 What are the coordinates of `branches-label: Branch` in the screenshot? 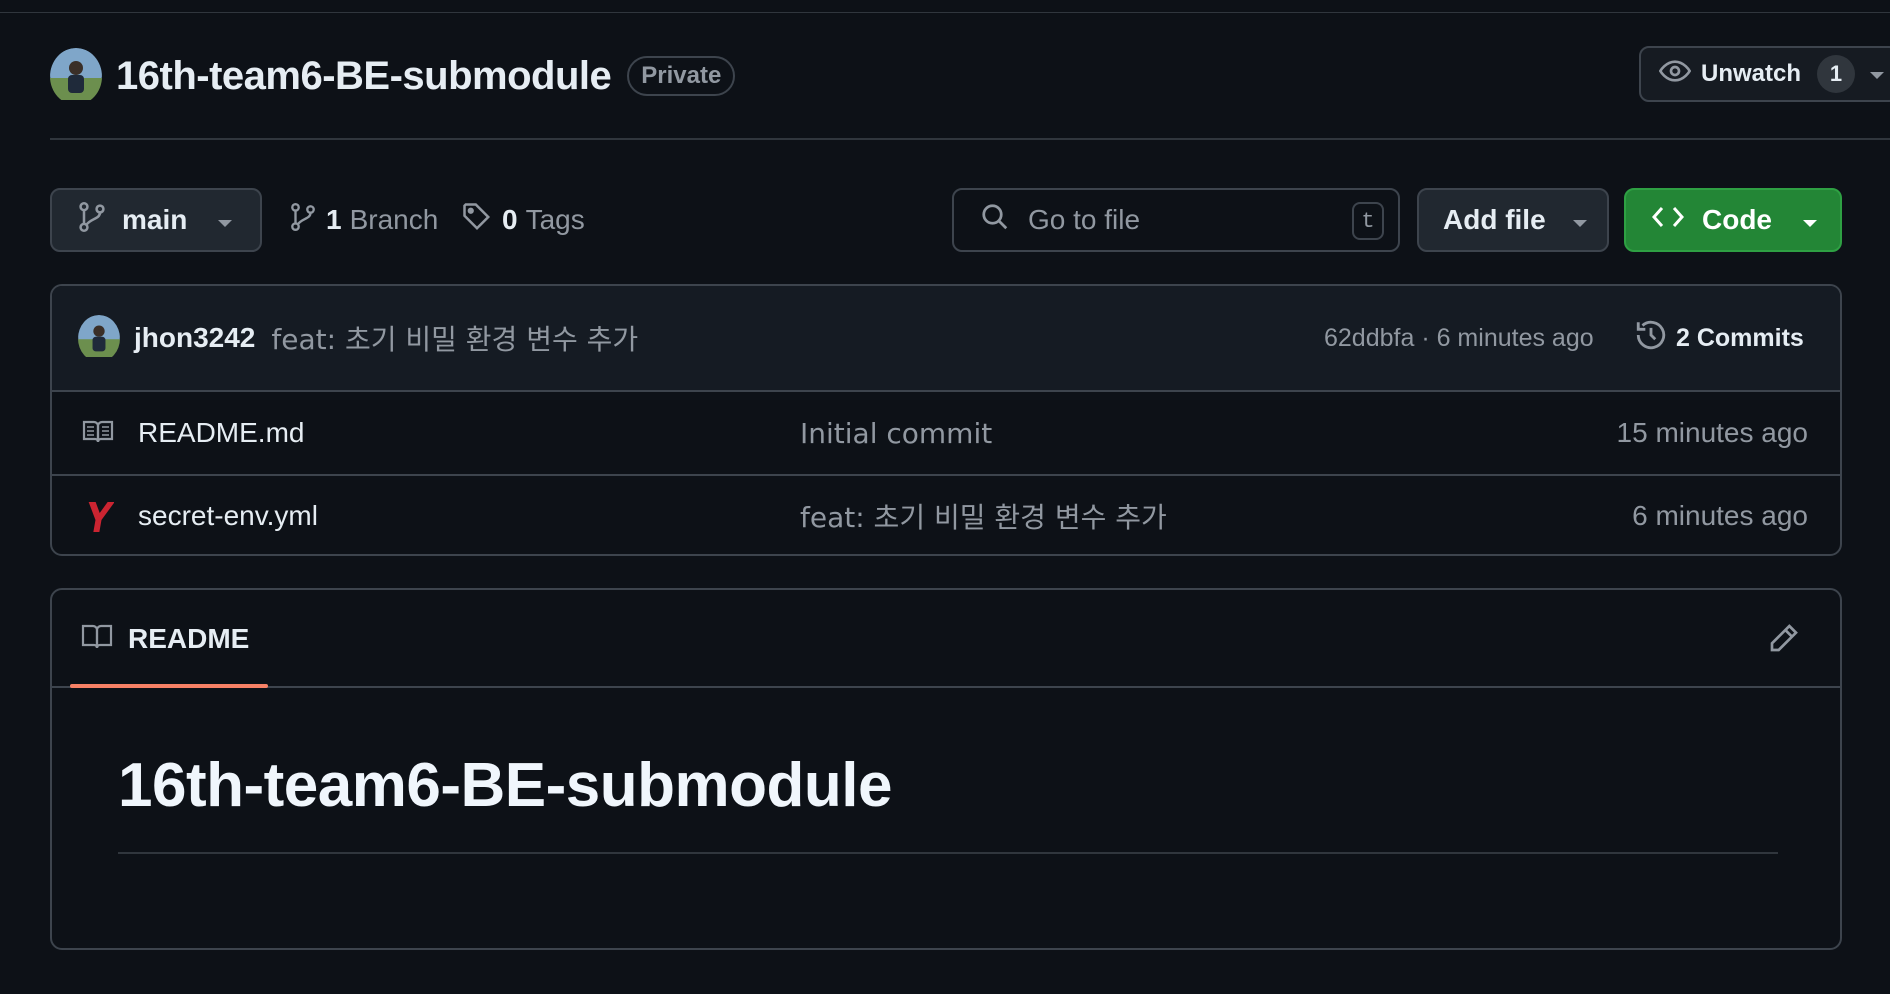 It's located at (394, 219).